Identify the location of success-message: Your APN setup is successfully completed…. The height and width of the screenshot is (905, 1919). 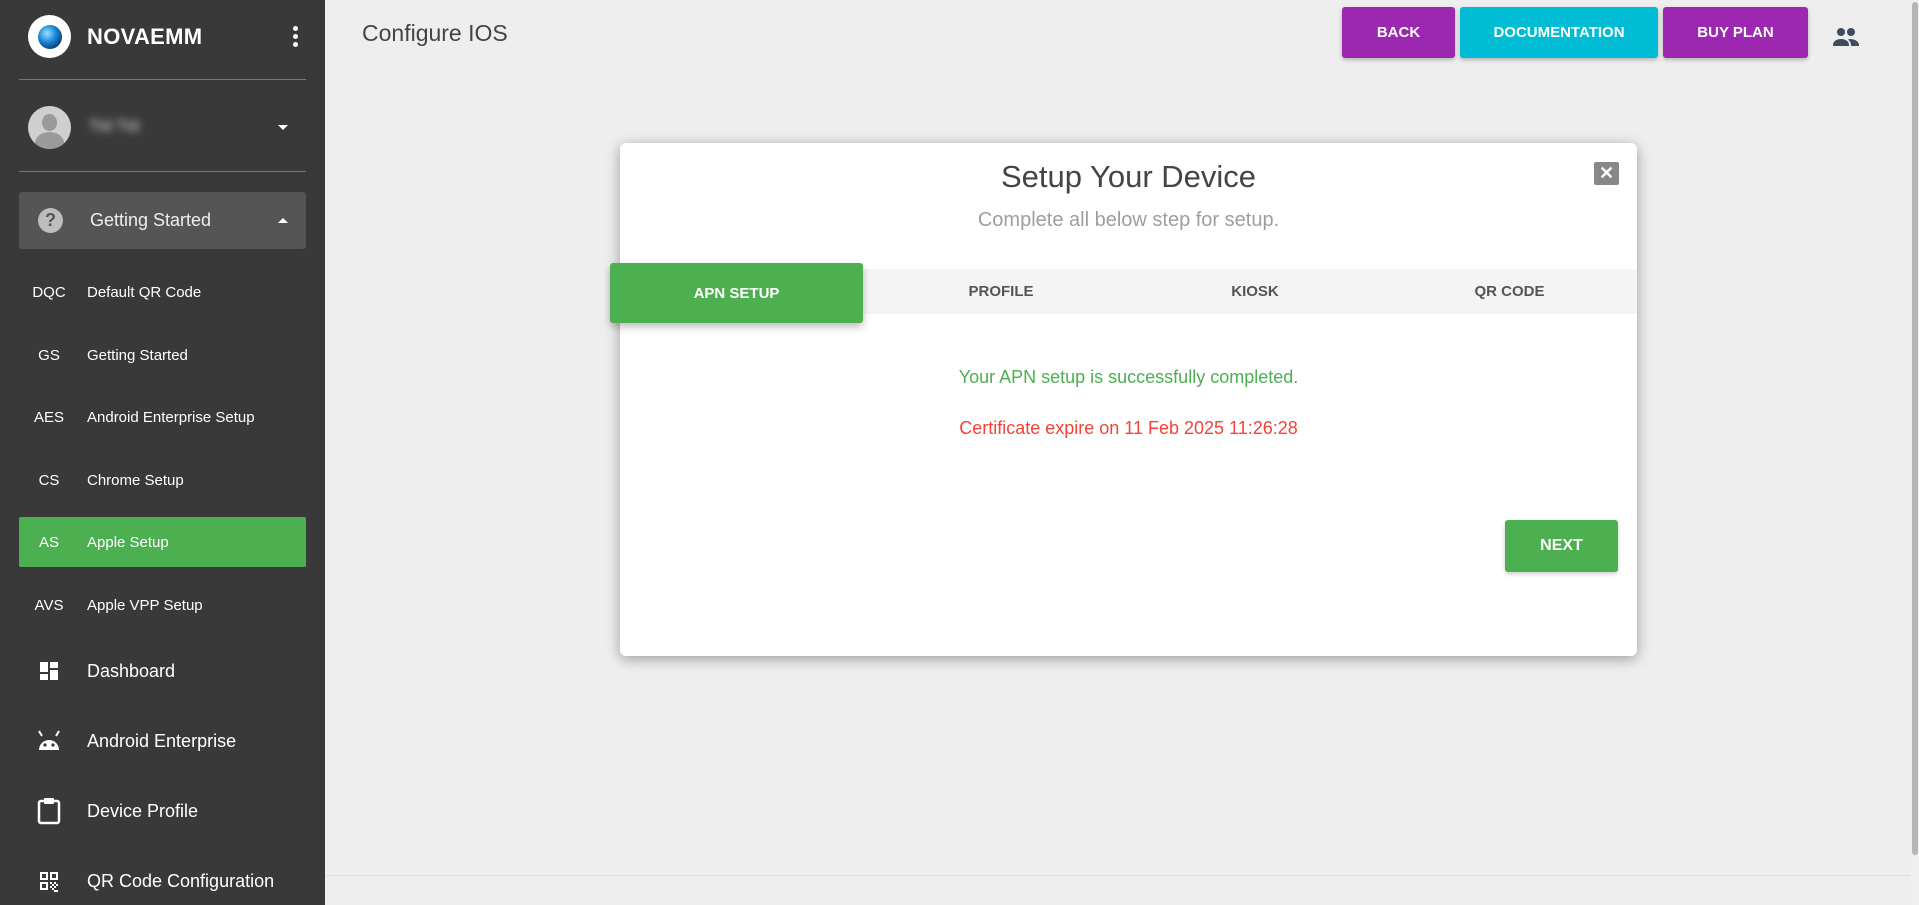
(1128, 377).